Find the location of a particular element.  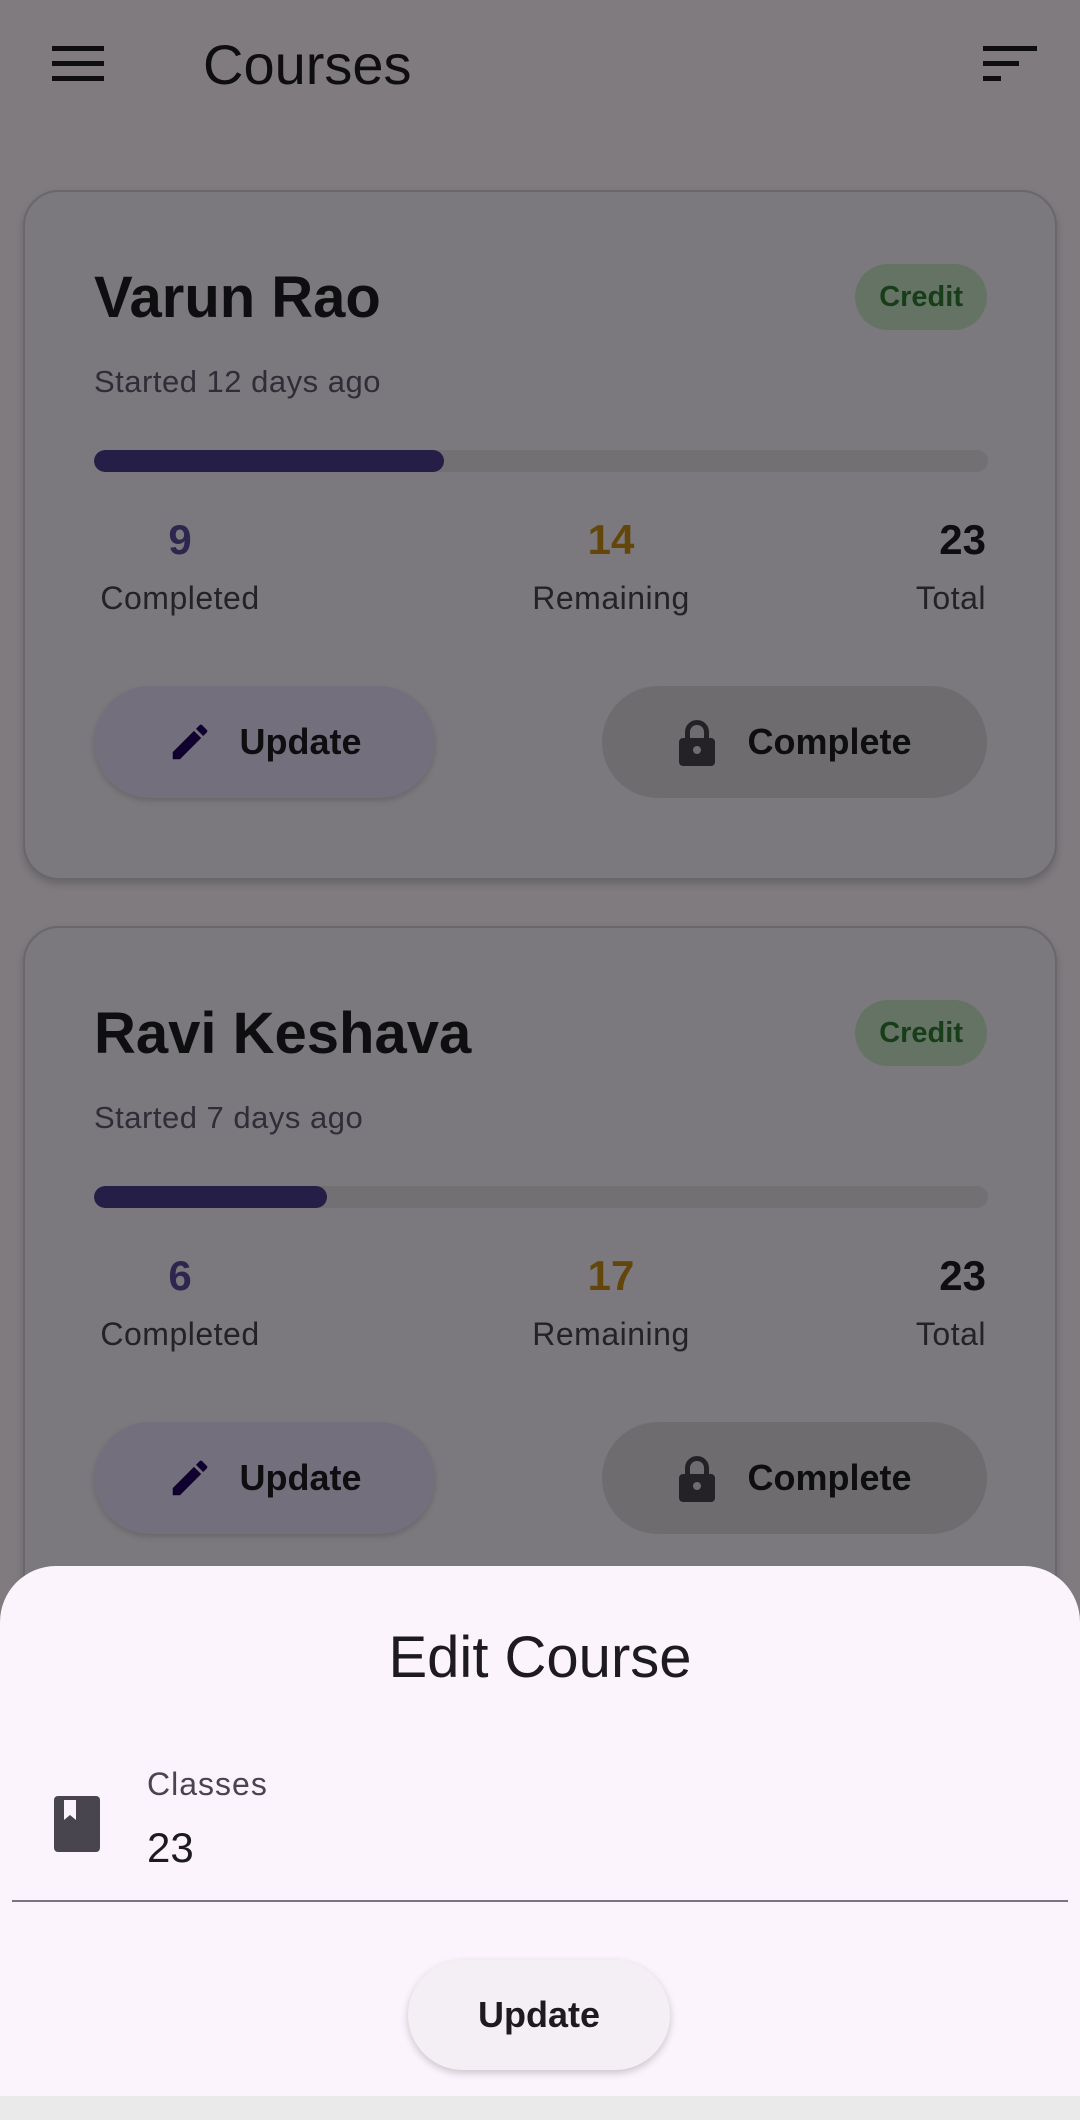

classes-field: 23 is located at coordinates (170, 1848).